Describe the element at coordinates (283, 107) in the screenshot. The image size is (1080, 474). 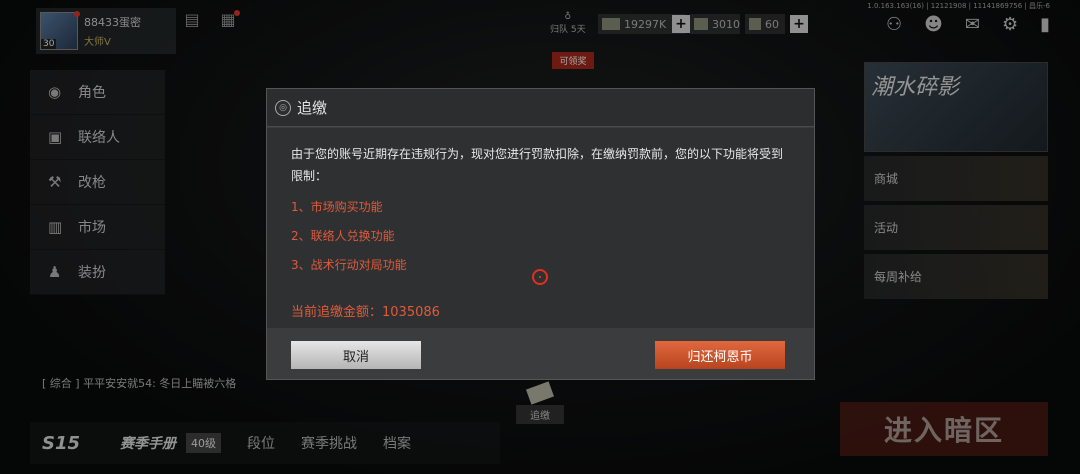
I see `game-logo-icon: ◎` at that location.